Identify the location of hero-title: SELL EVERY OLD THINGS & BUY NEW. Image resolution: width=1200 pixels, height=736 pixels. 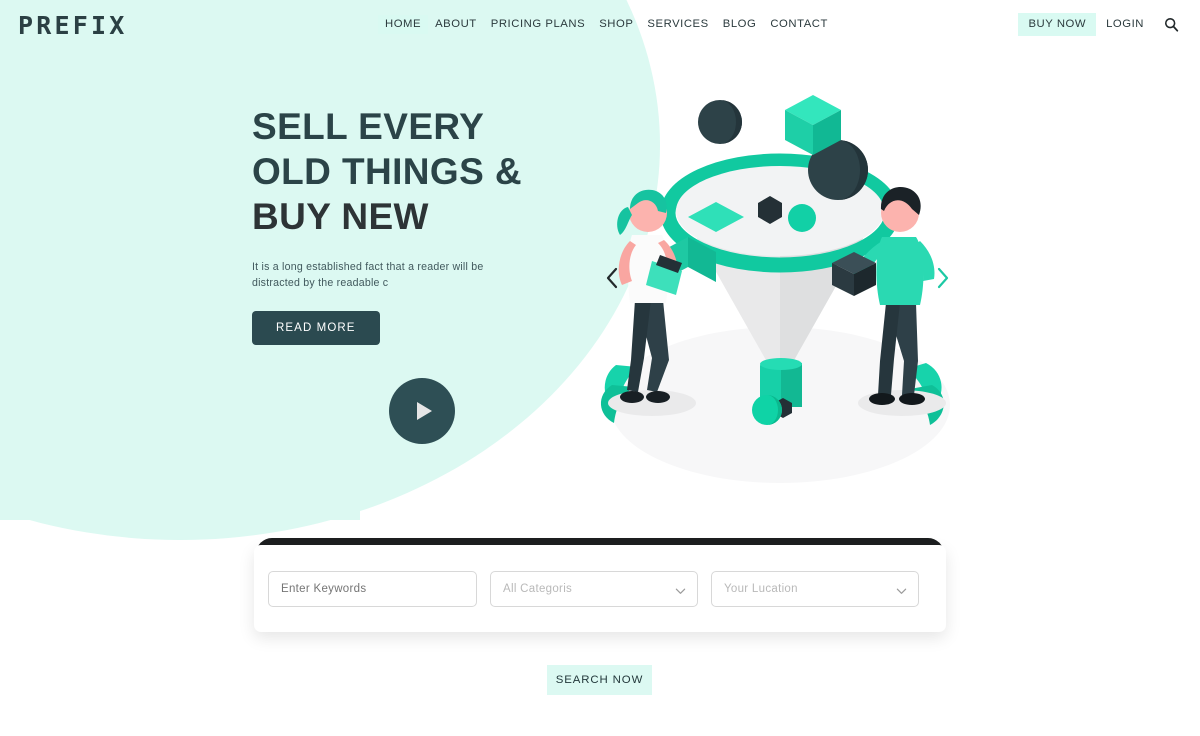
(402, 171).